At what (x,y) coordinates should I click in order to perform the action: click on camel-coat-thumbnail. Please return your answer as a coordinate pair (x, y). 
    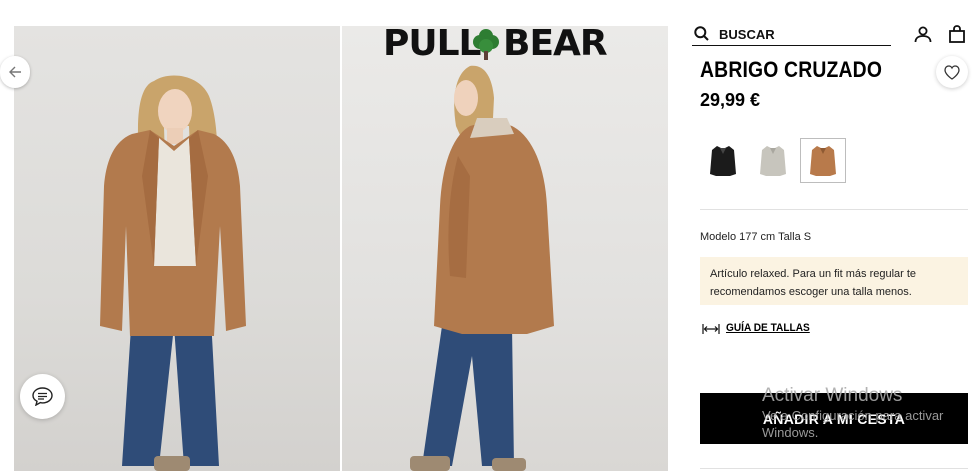
    Looking at the image, I should click on (823, 161).